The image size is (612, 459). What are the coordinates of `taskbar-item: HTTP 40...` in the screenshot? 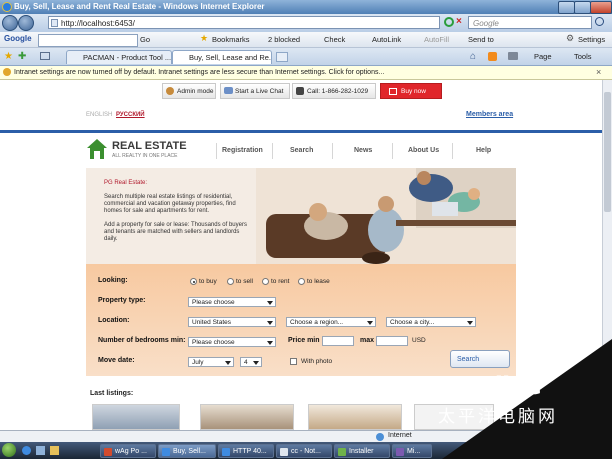 It's located at (246, 451).